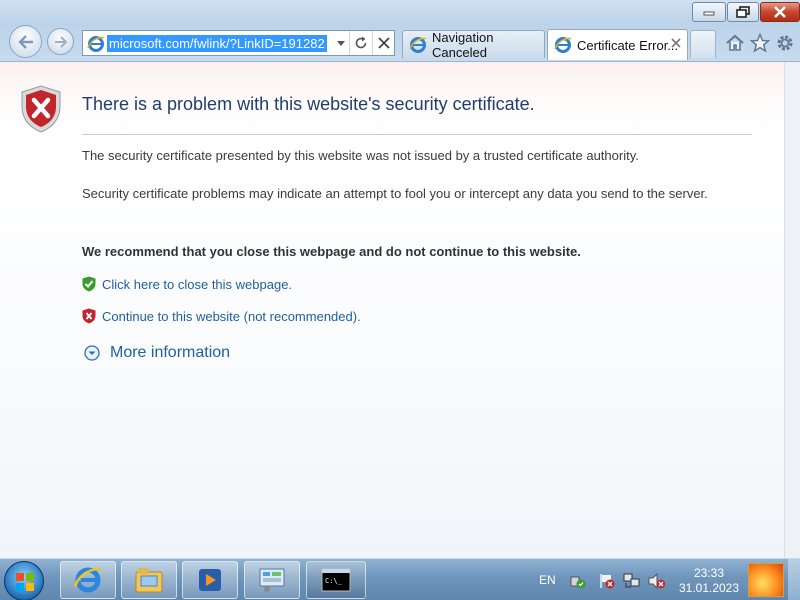  I want to click on back-button, so click(25, 41).